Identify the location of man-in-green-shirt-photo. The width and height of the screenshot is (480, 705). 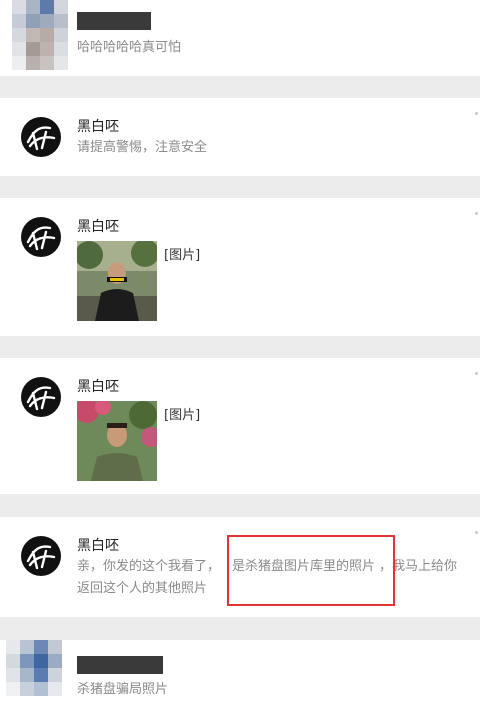
(117, 441).